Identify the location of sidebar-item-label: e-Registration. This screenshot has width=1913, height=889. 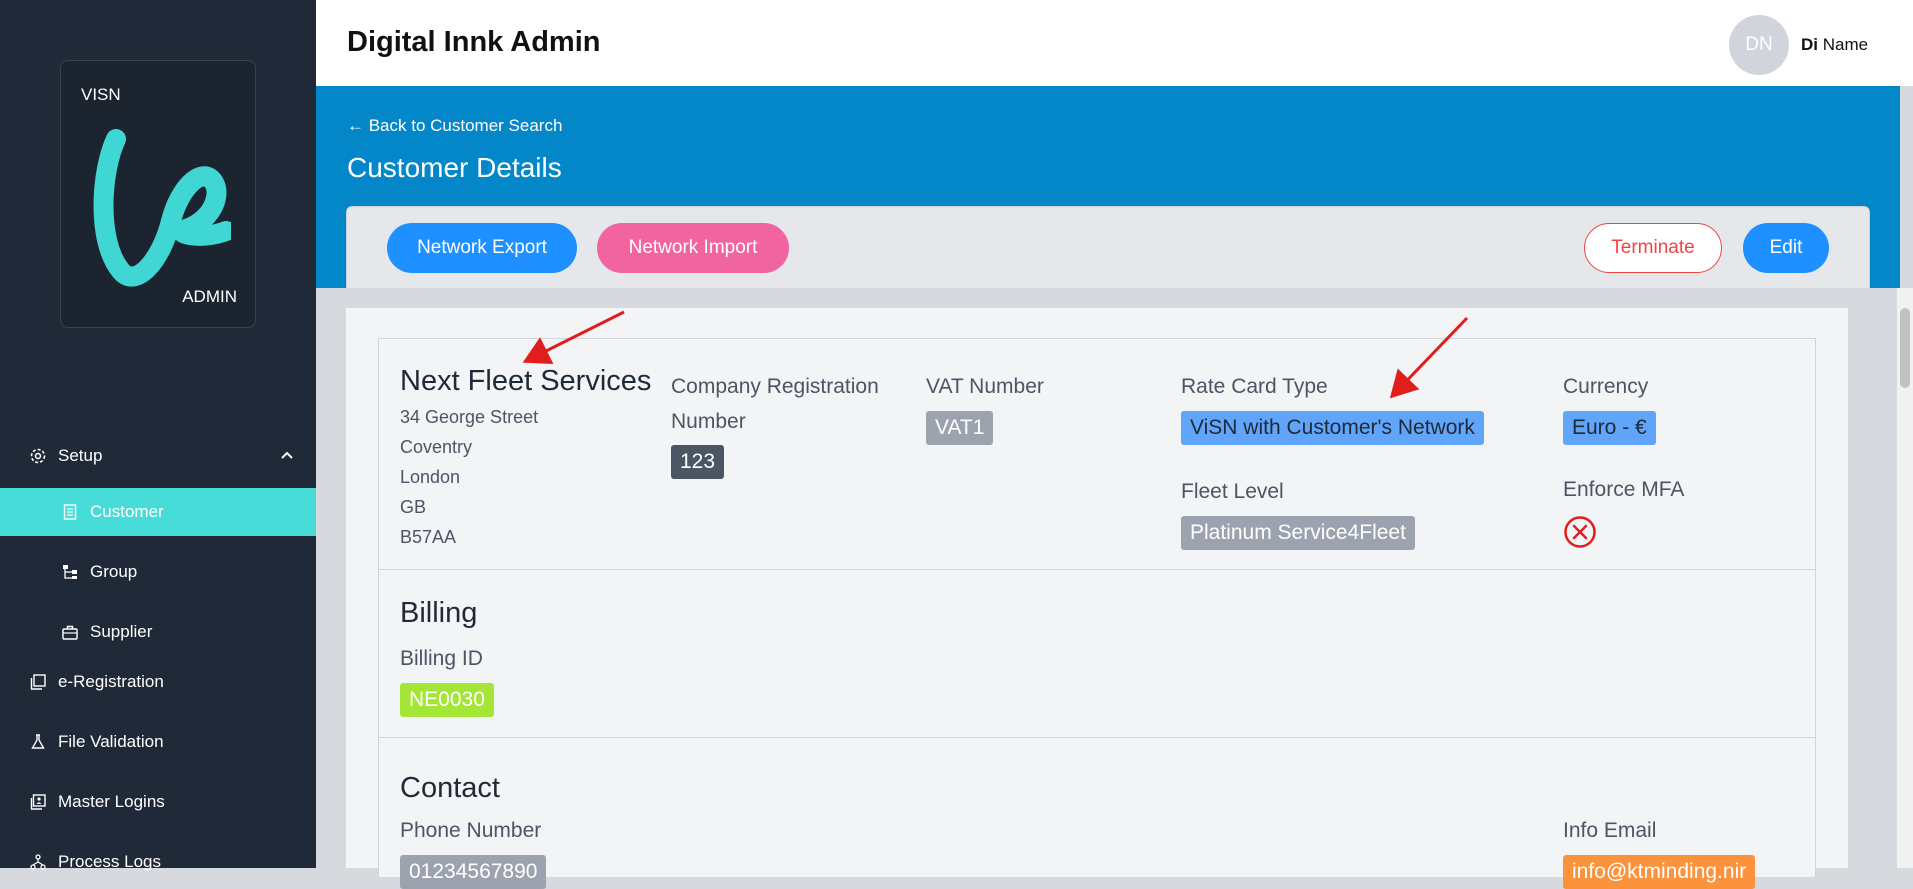
(111, 681).